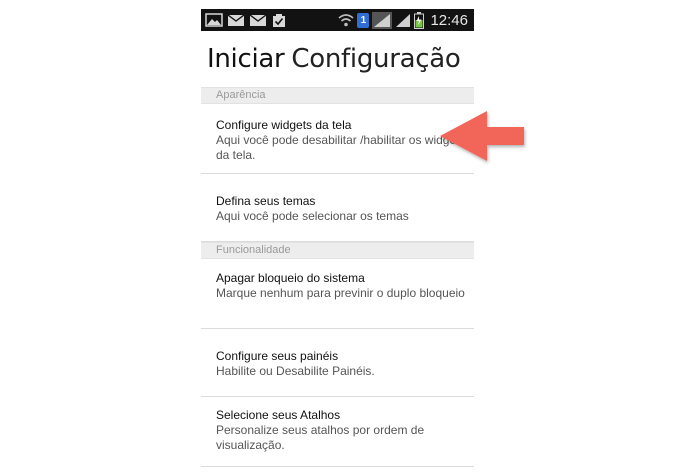 The height and width of the screenshot is (474, 695). What do you see at coordinates (278, 415) in the screenshot?
I see `setting-item-title: Selecione seus Atalhos` at bounding box center [278, 415].